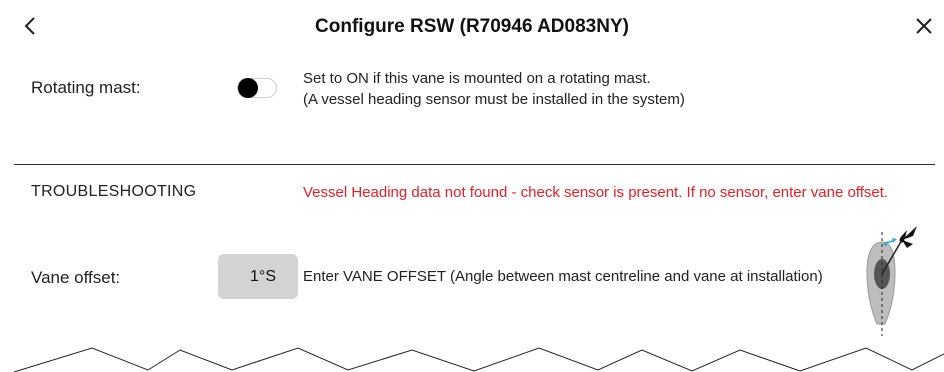 The image size is (944, 372). What do you see at coordinates (263, 276) in the screenshot?
I see `vane-offset-value: 1°S` at bounding box center [263, 276].